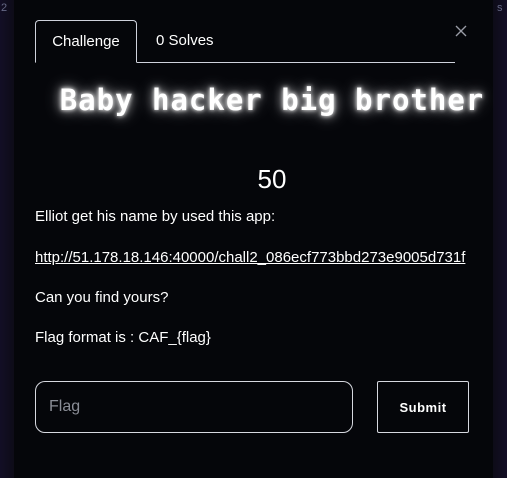  Describe the element at coordinates (500, 8) in the screenshot. I see `backdrop-glyph-right: s` at that location.